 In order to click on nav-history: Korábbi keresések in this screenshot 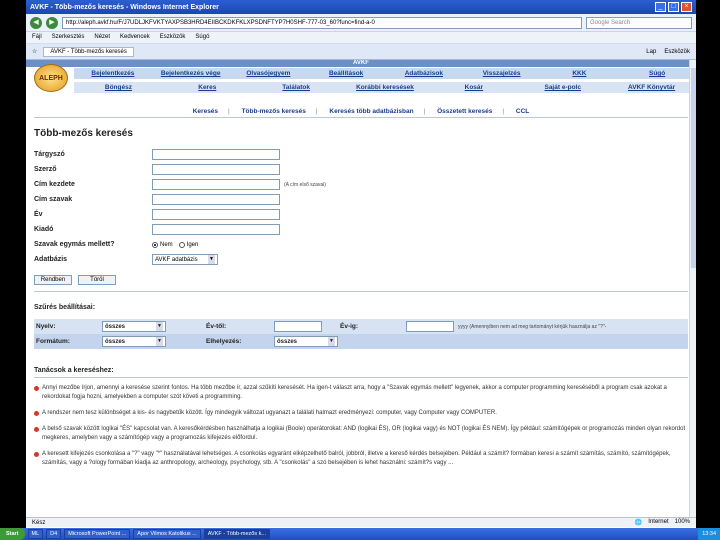, I will do `click(385, 87)`.